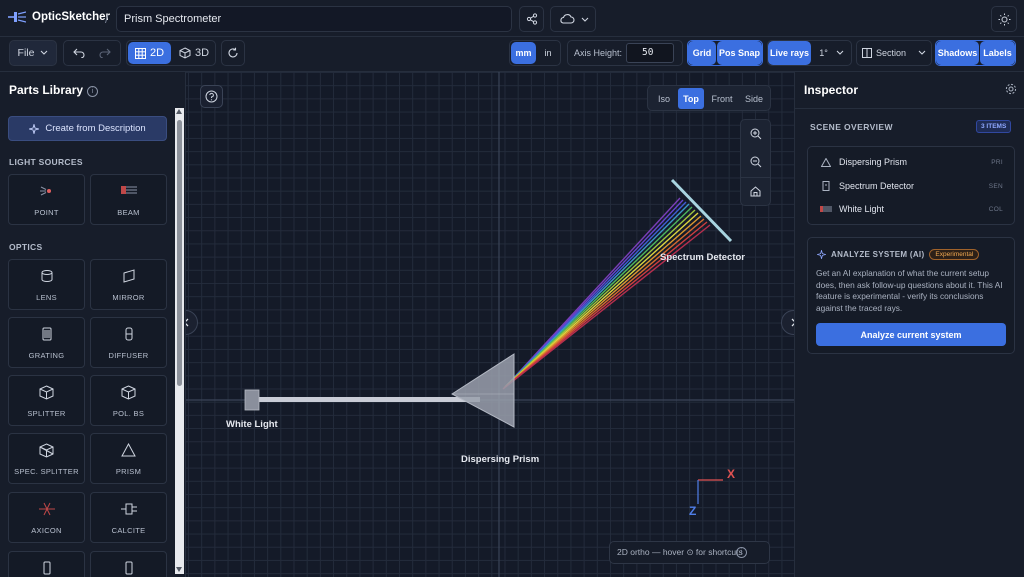 This screenshot has height=577, width=1024. I want to click on scroll-down-arrow, so click(179, 569).